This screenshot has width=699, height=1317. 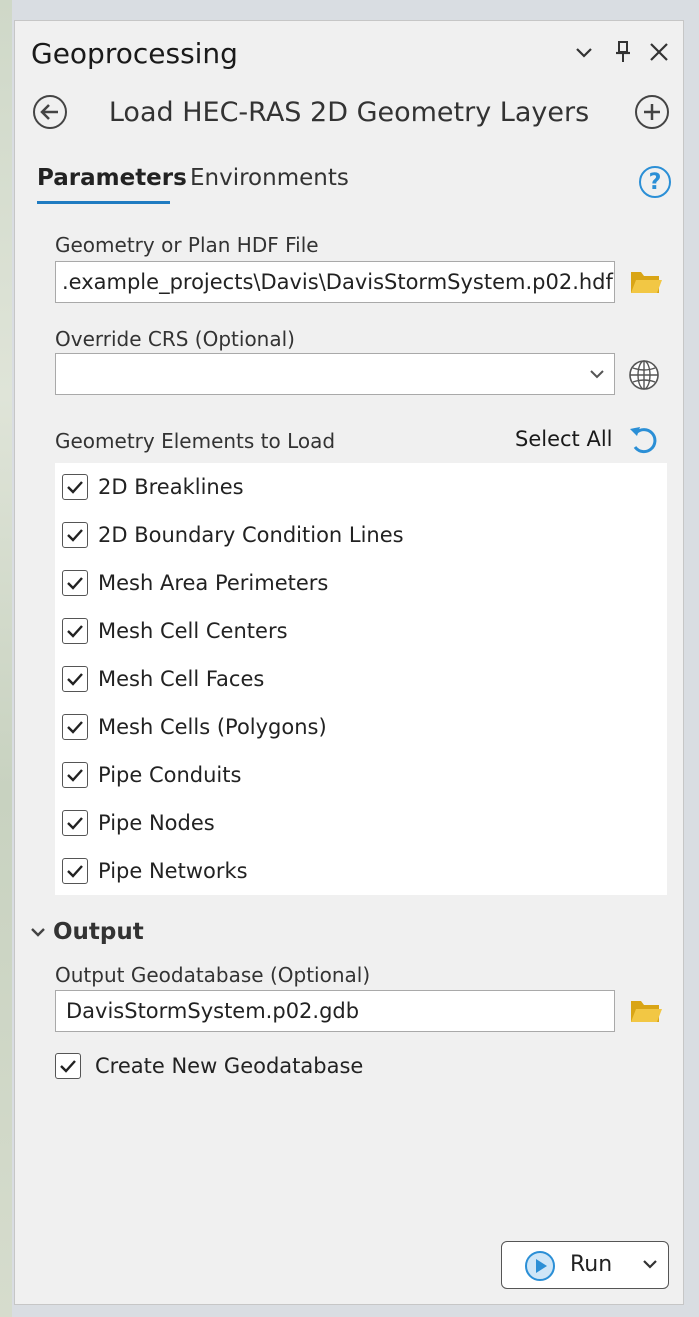 I want to click on back-arrow-icon, so click(x=50, y=112).